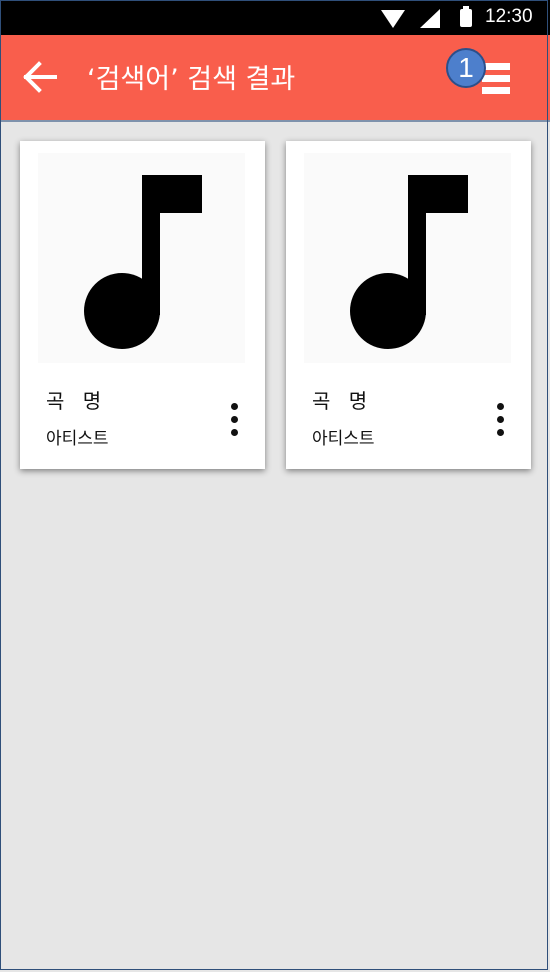 The image size is (550, 972). I want to click on battery-icon, so click(466, 16).